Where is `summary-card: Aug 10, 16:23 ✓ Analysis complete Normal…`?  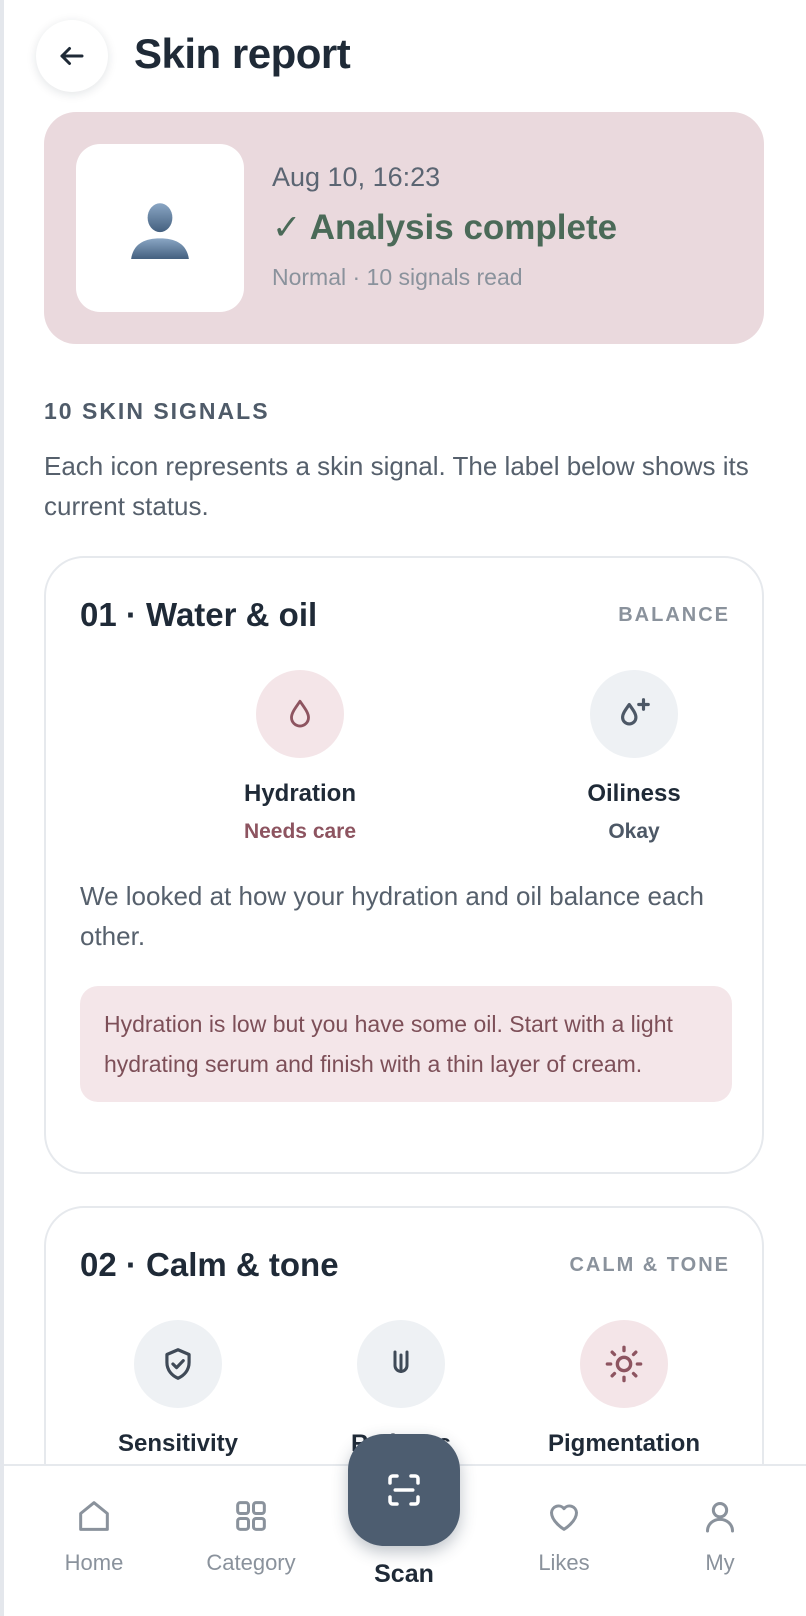
summary-card: Aug 10, 16:23 ✓ Analysis complete Normal… is located at coordinates (404, 228).